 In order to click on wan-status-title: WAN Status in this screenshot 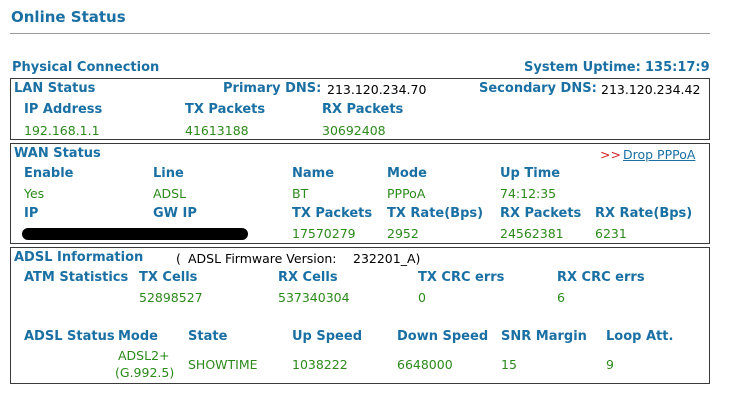, I will do `click(57, 153)`.